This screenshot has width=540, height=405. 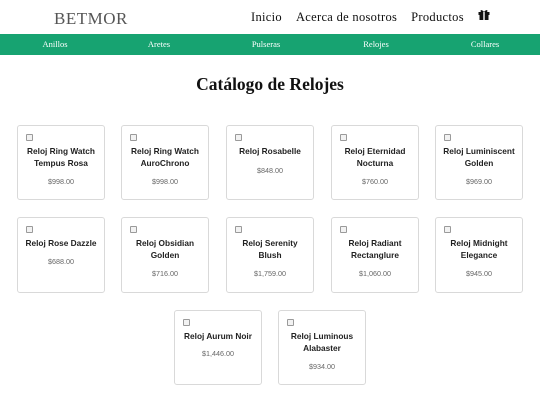 I want to click on nav-inicio: Inicio, so click(x=266, y=17).